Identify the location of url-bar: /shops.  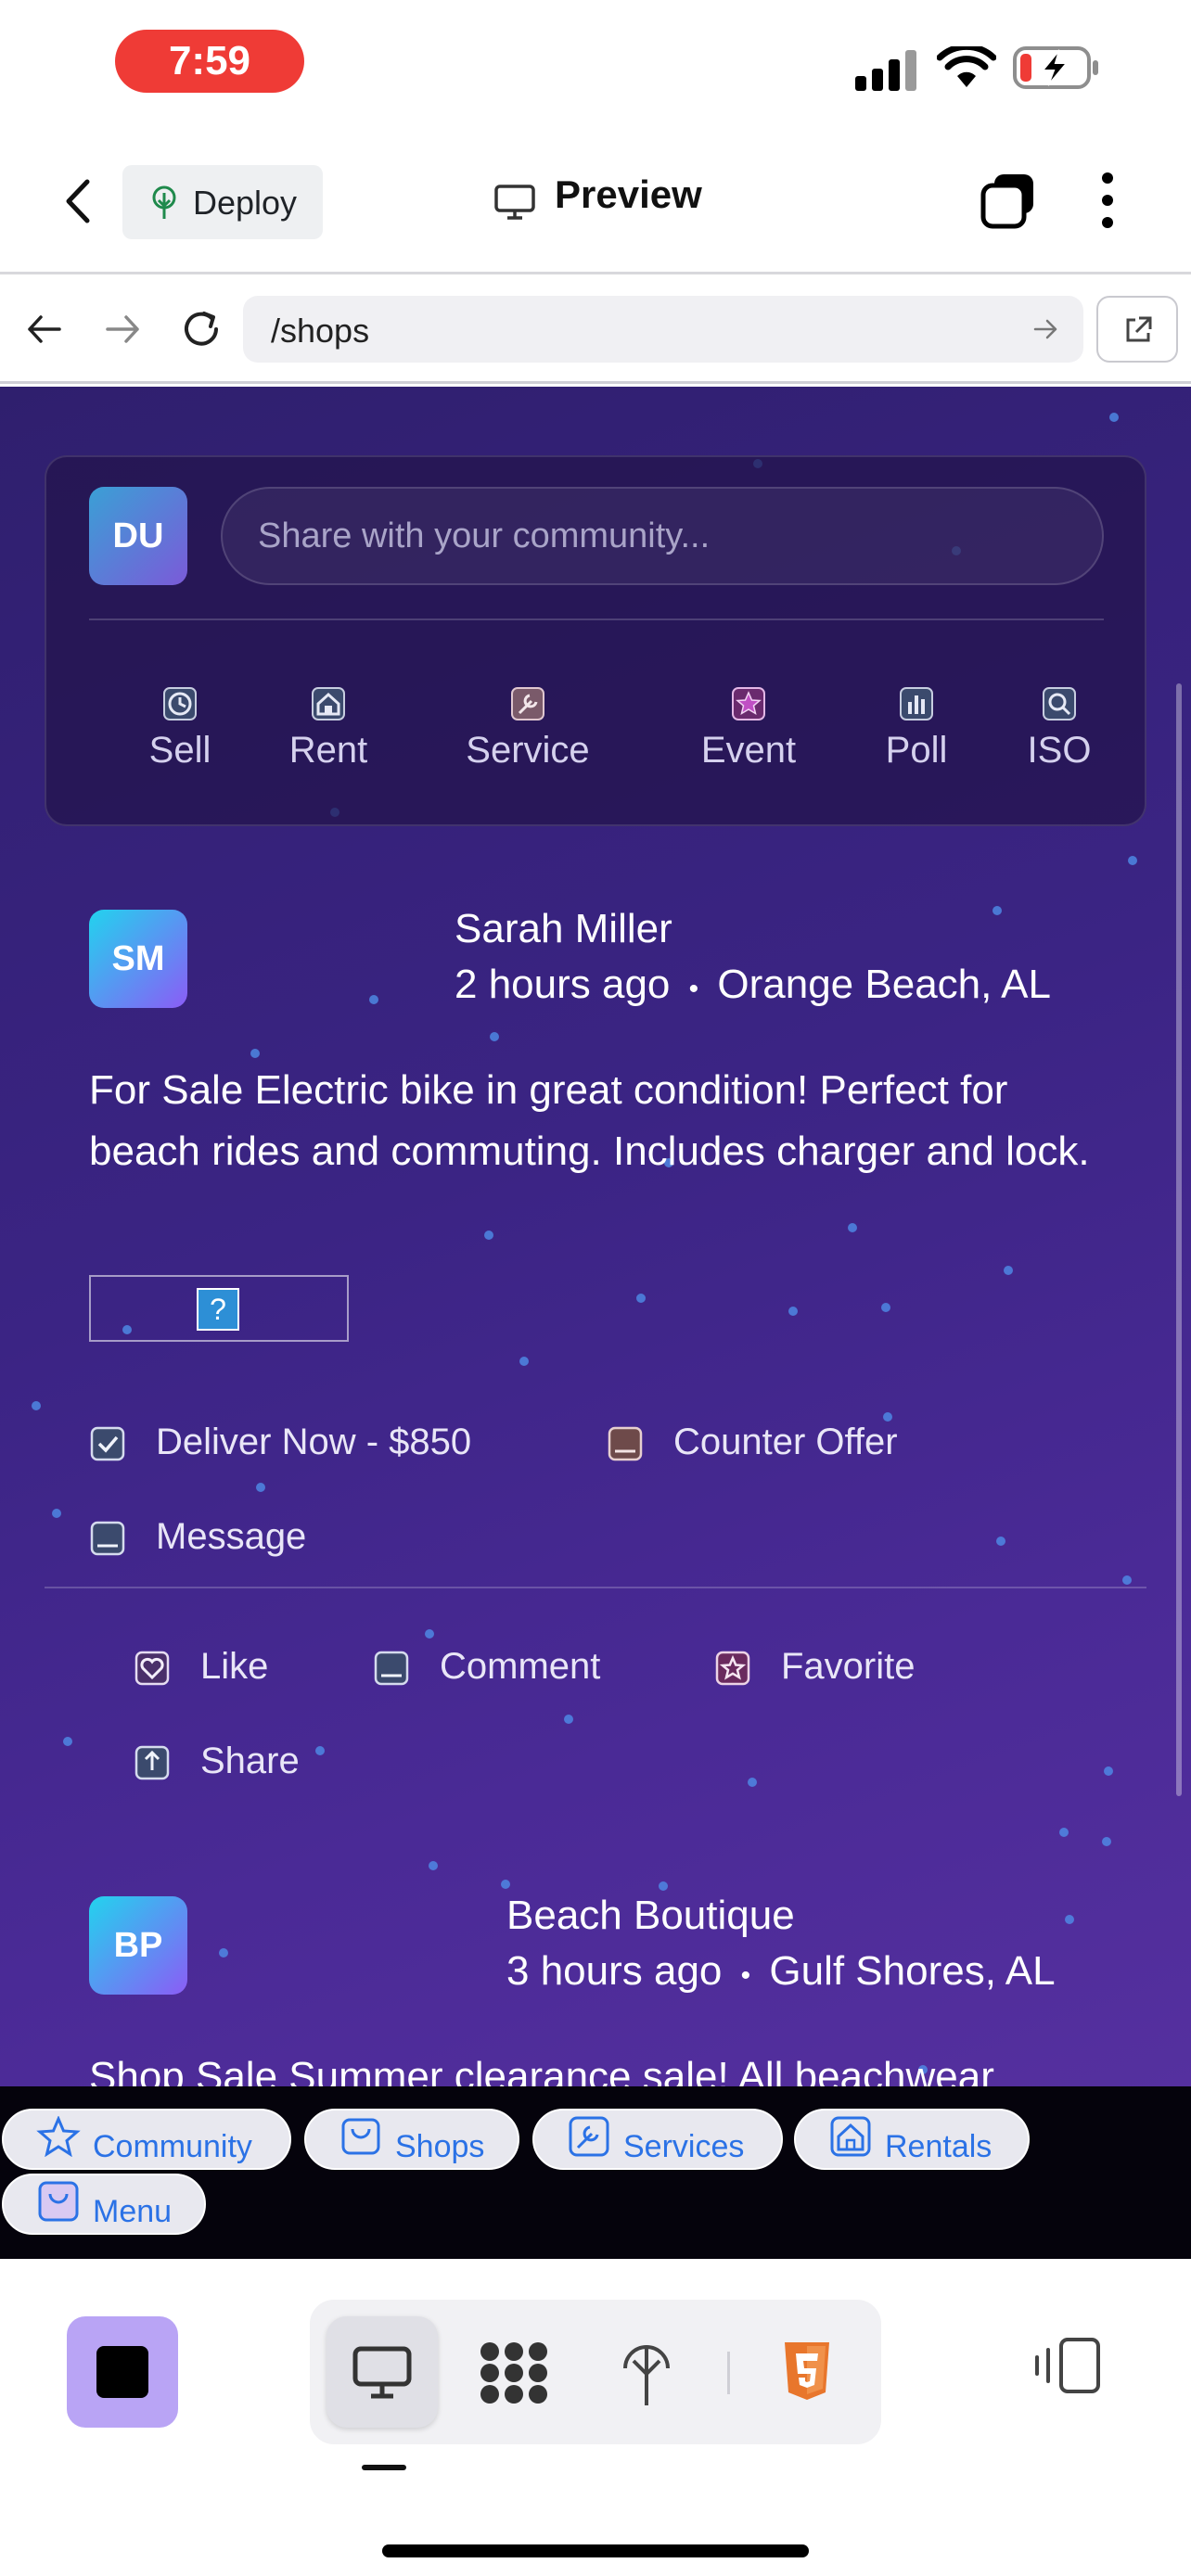
(595, 329).